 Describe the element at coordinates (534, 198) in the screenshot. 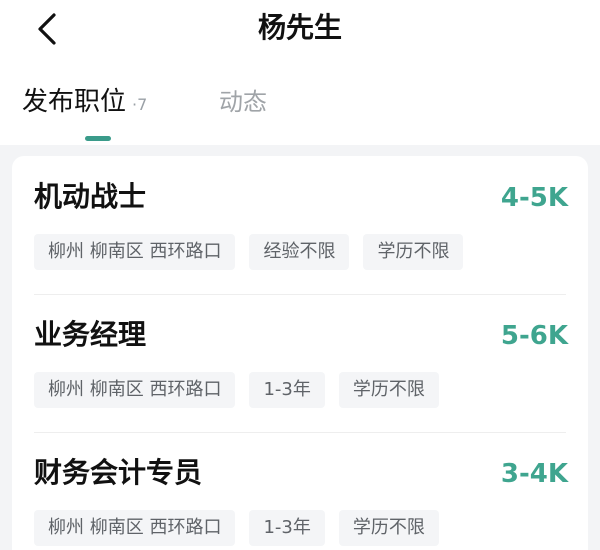

I see `job-salary: 4-5K` at that location.